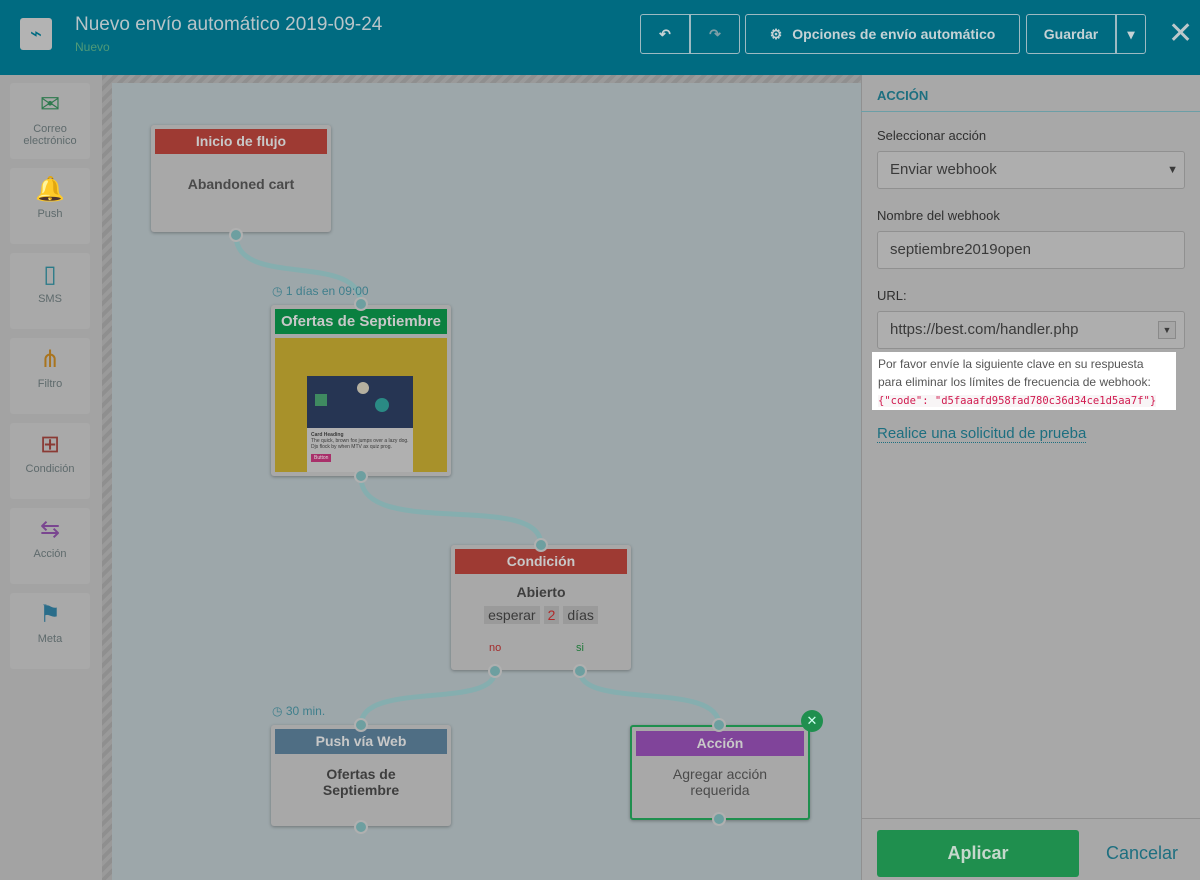  What do you see at coordinates (1031, 170) in the screenshot?
I see `action-select: Enviar webhook ▼` at bounding box center [1031, 170].